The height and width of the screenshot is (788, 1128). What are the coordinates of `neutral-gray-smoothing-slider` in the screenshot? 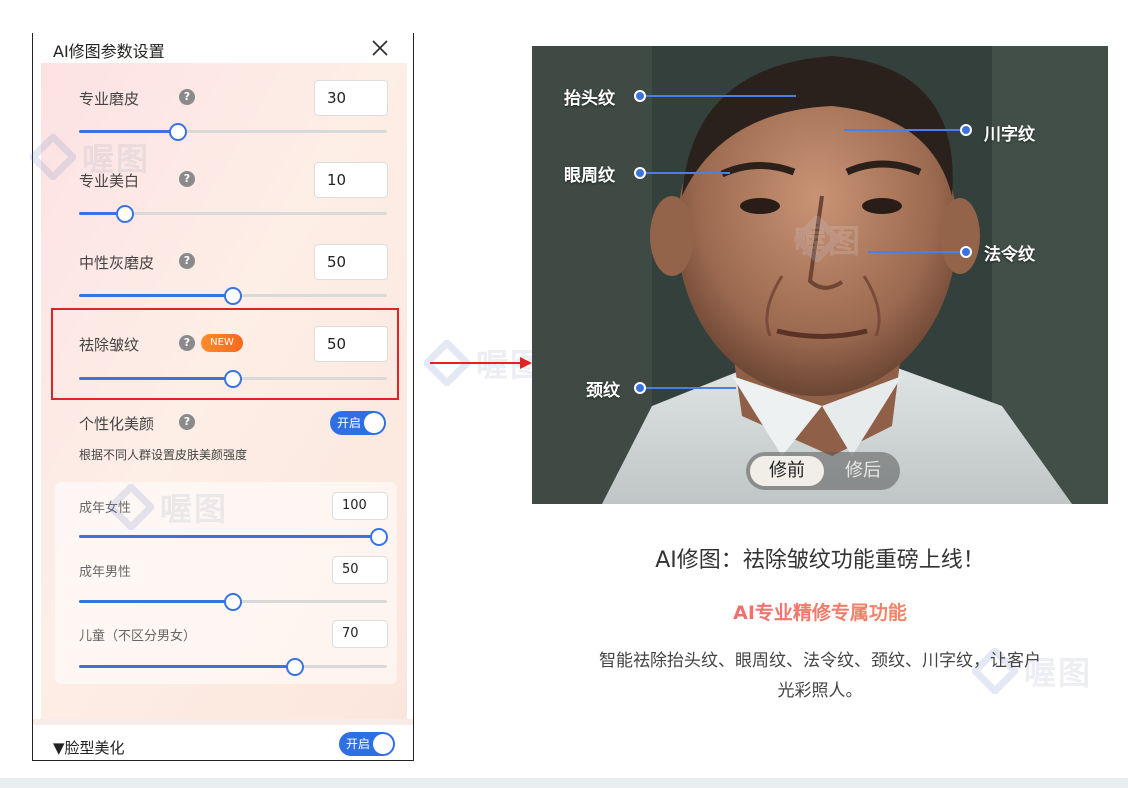 It's located at (233, 296).